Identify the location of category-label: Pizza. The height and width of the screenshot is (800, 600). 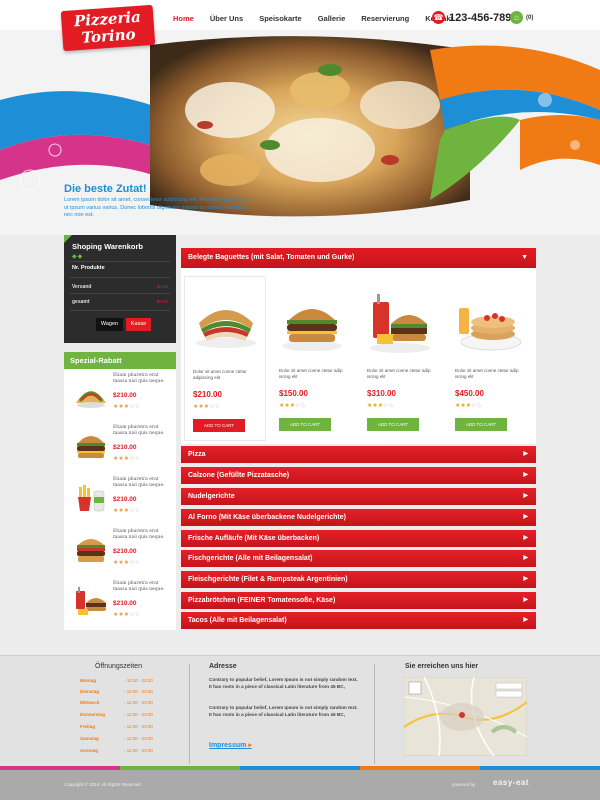
(197, 454).